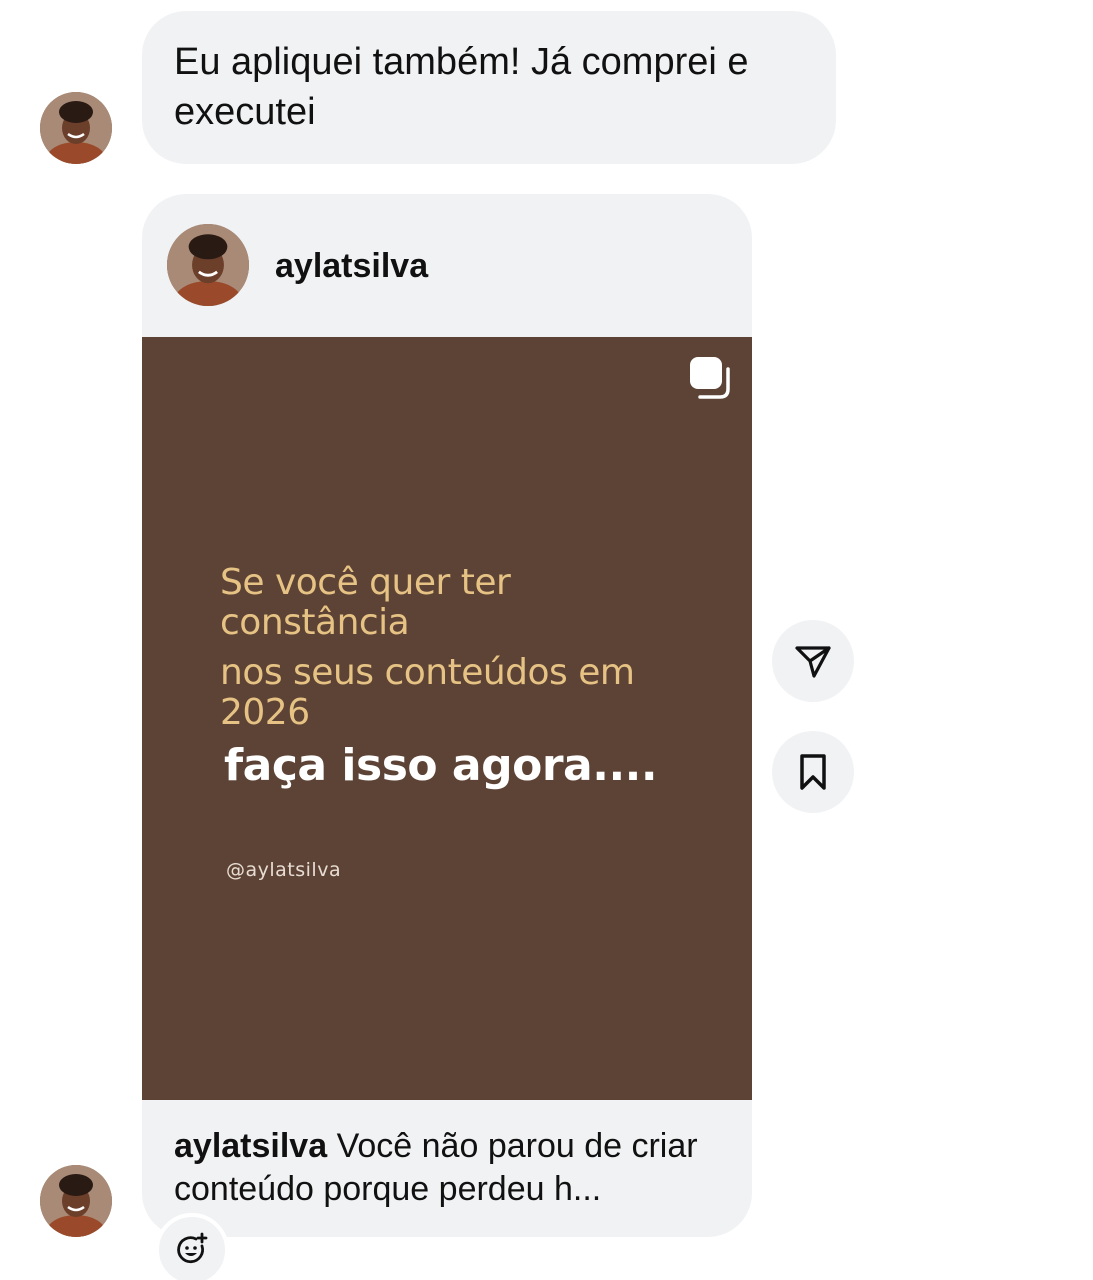  I want to click on post-image-headline-2: nos seus conteúdos em 2026, so click(427, 692).